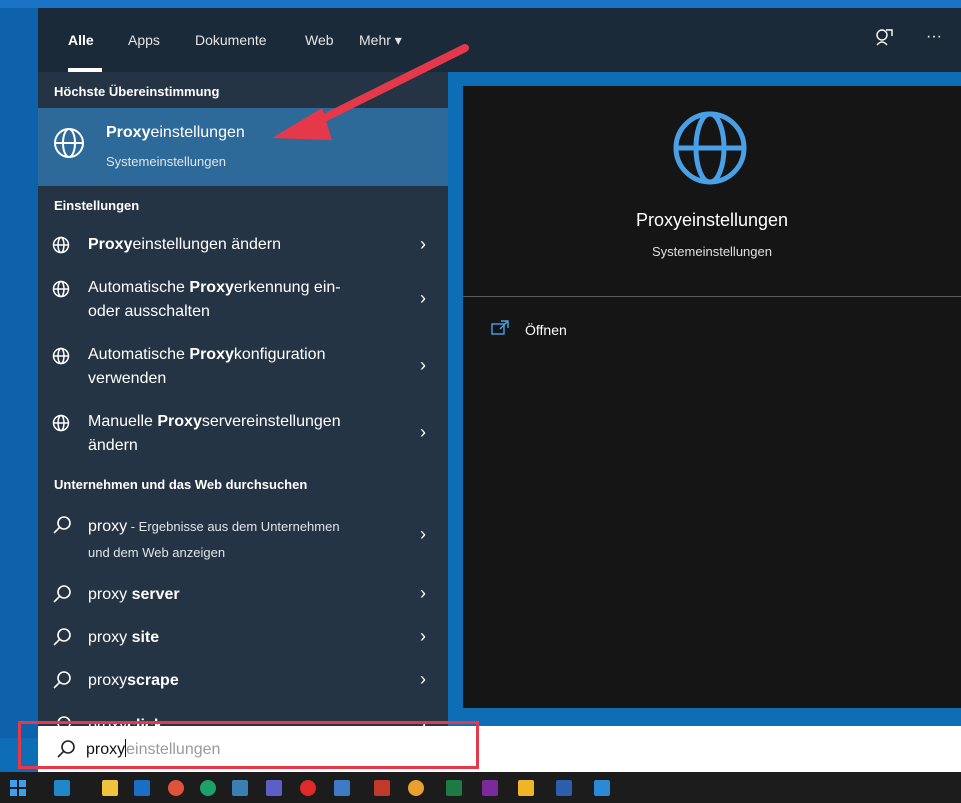  What do you see at coordinates (243, 638) in the screenshot?
I see `web-search-item: proxy site ›` at bounding box center [243, 638].